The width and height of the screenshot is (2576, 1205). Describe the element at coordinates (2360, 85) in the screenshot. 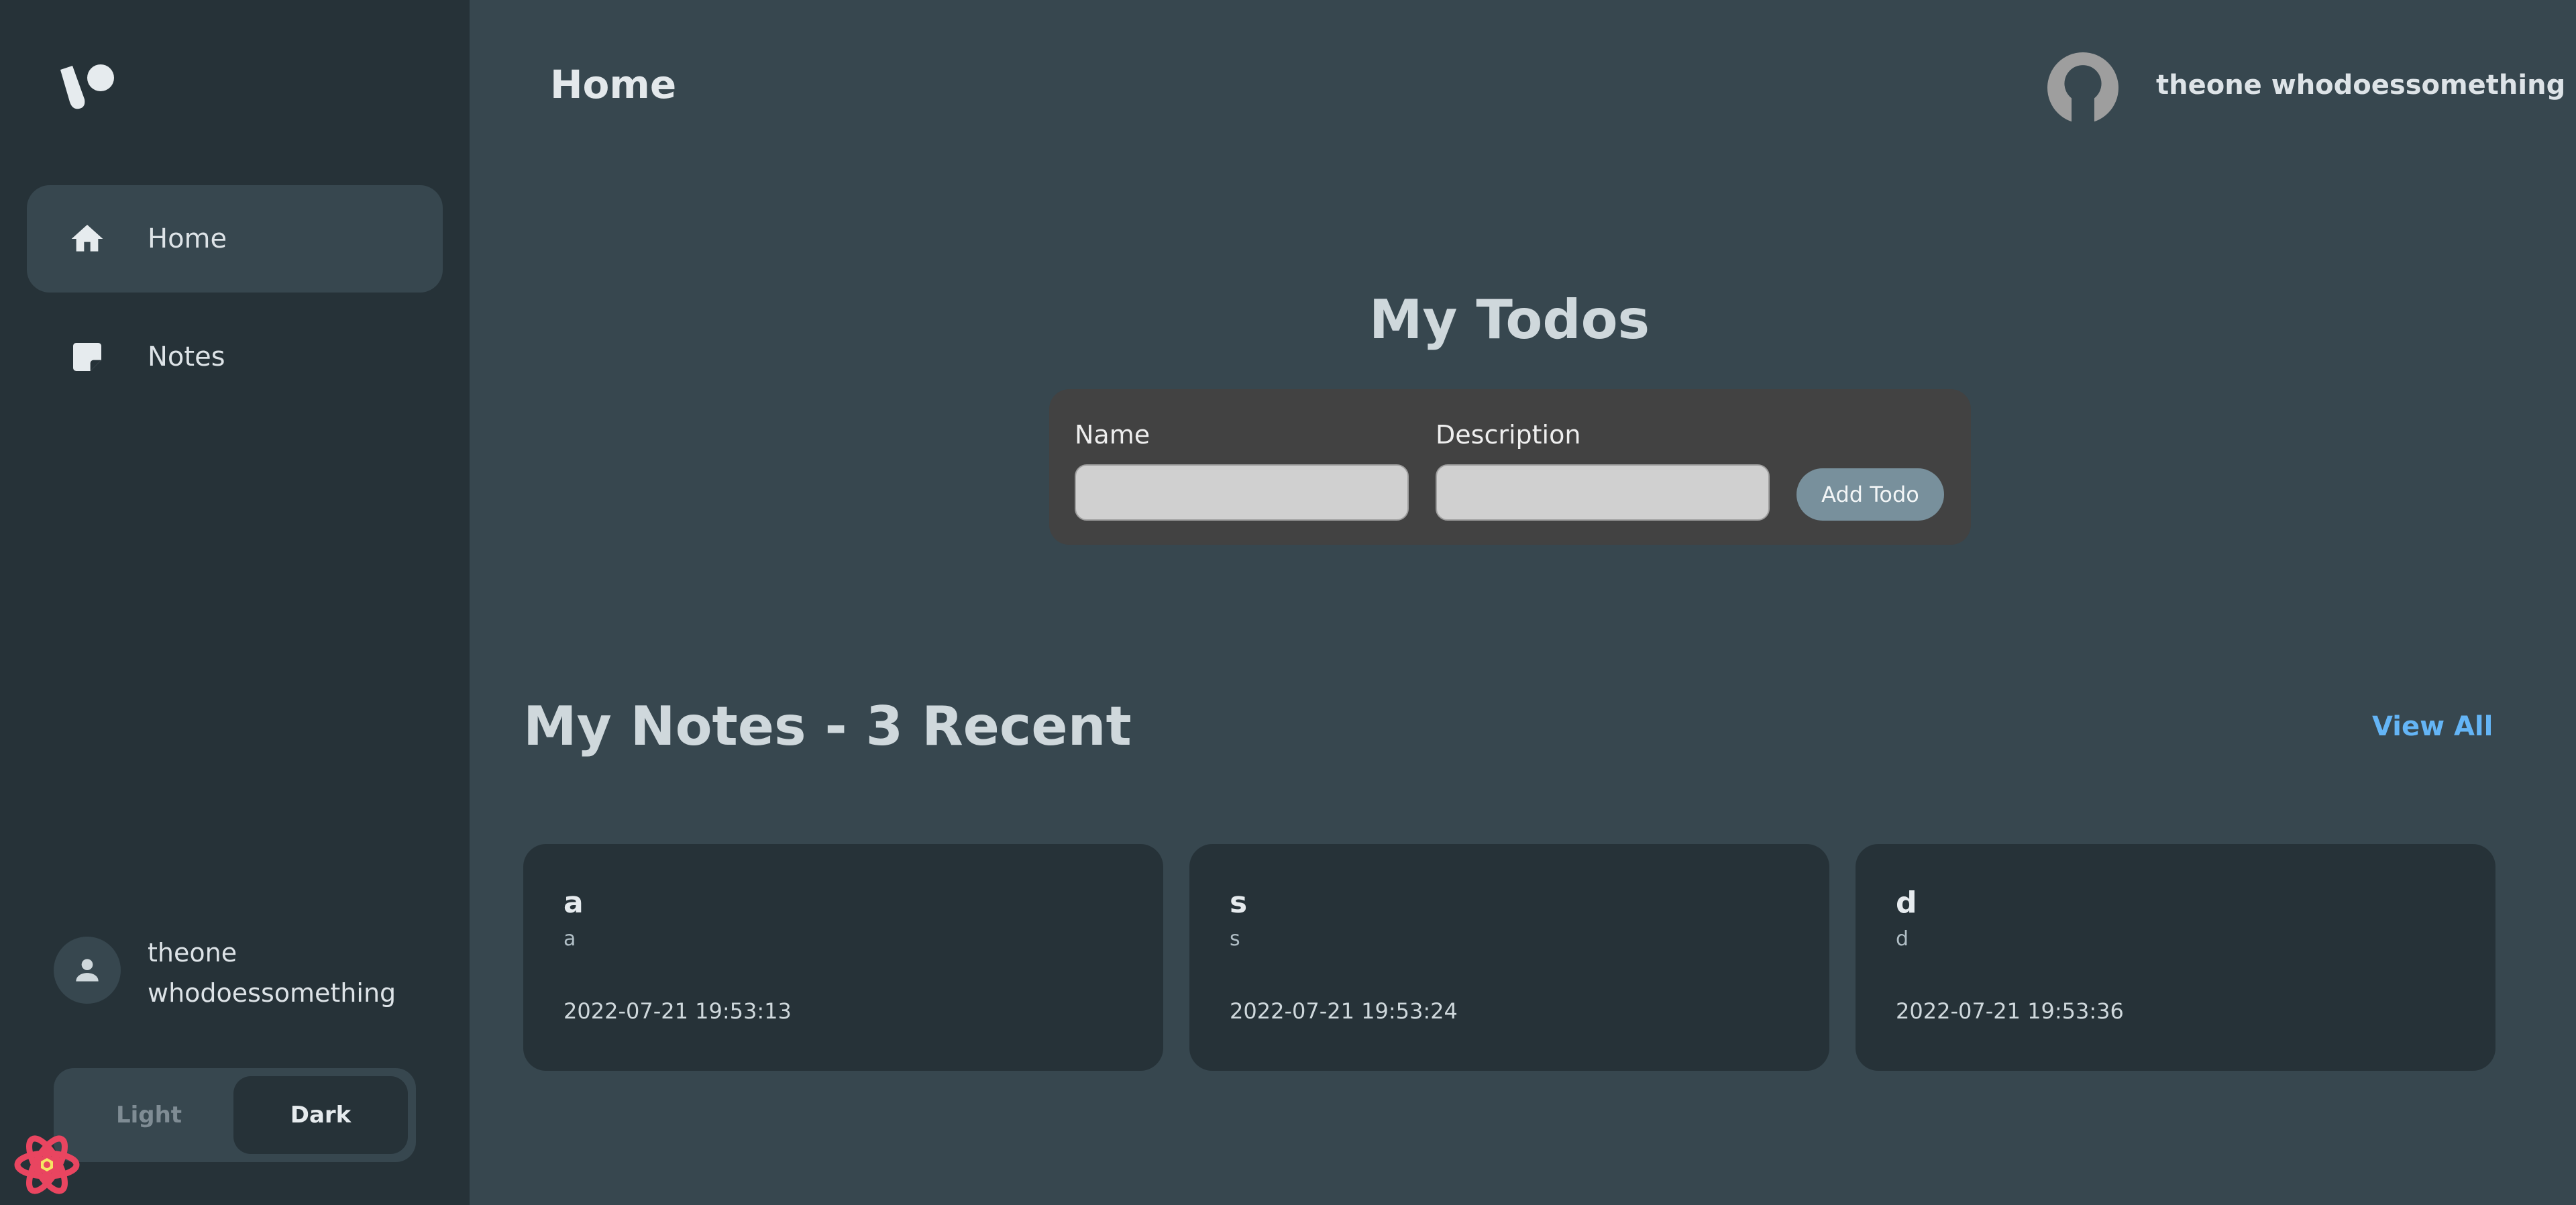

I see `header-user-name: theone whodoessomething` at that location.